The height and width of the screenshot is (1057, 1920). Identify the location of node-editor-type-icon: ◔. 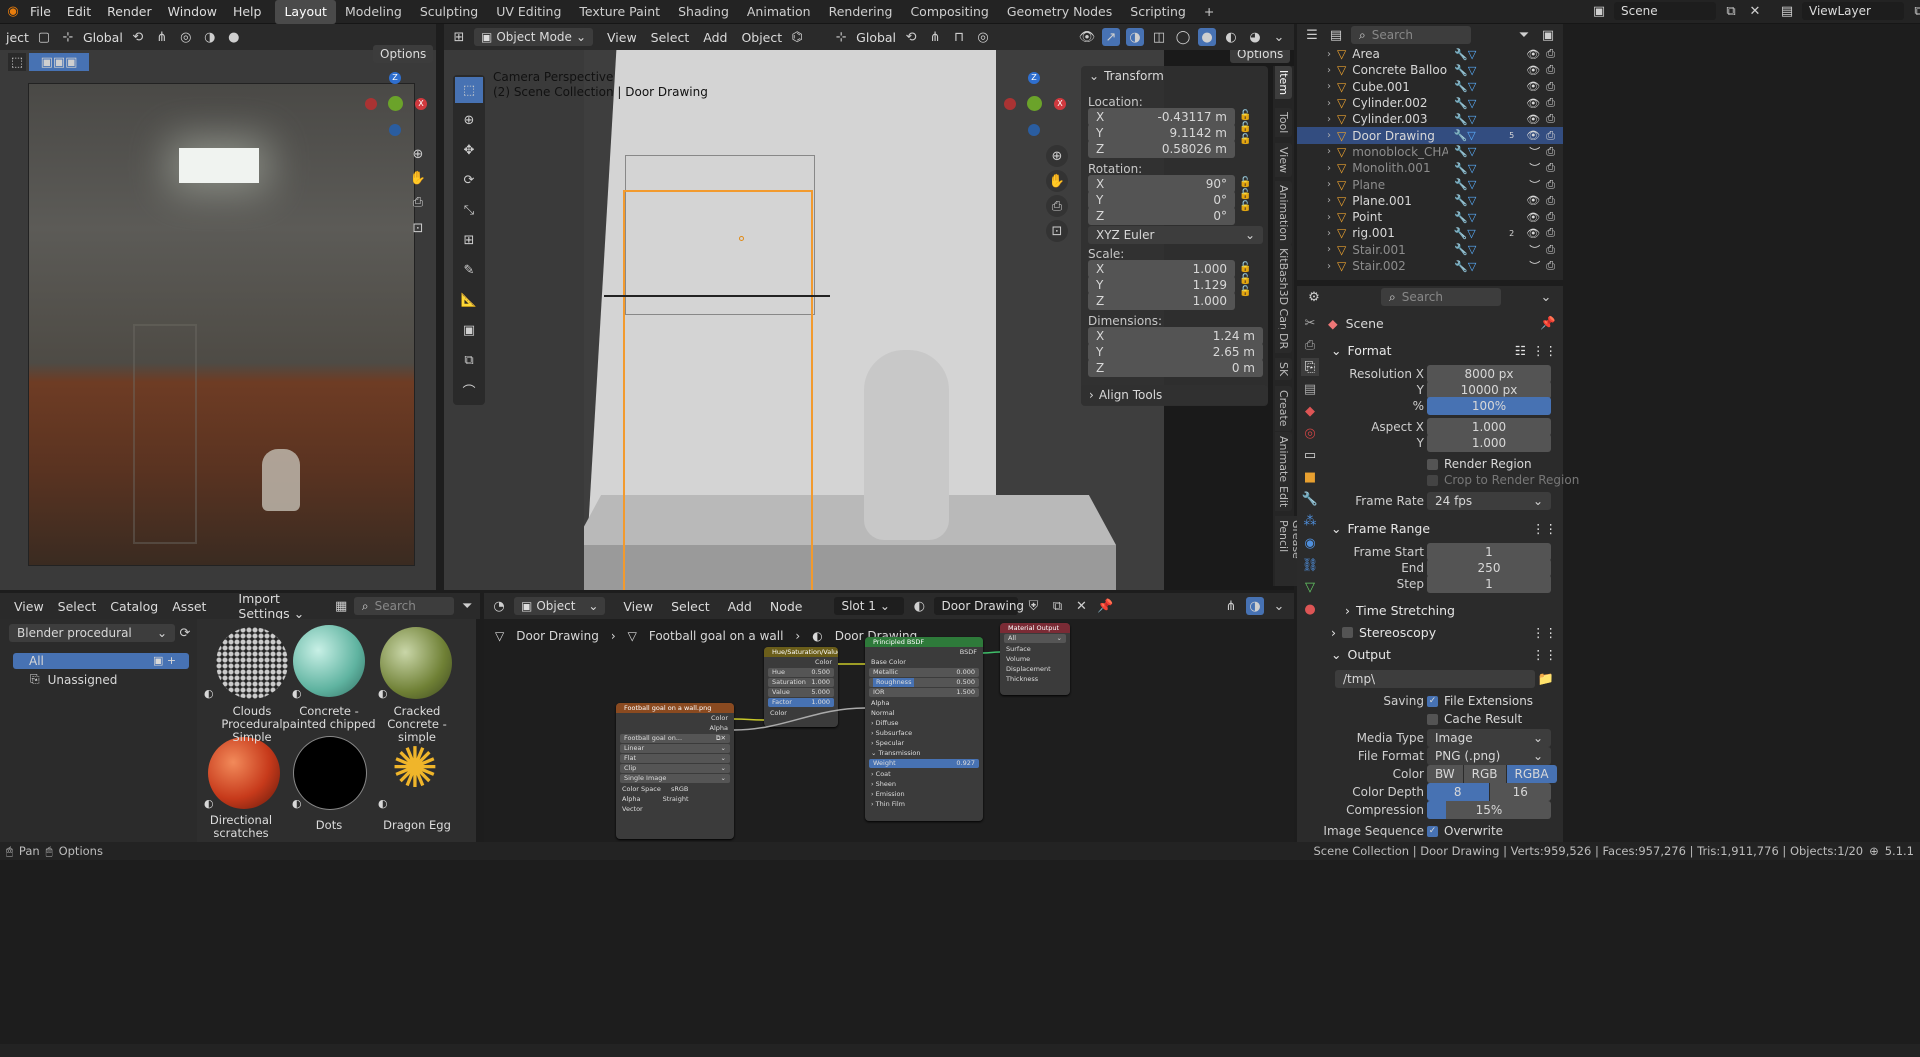
(499, 606).